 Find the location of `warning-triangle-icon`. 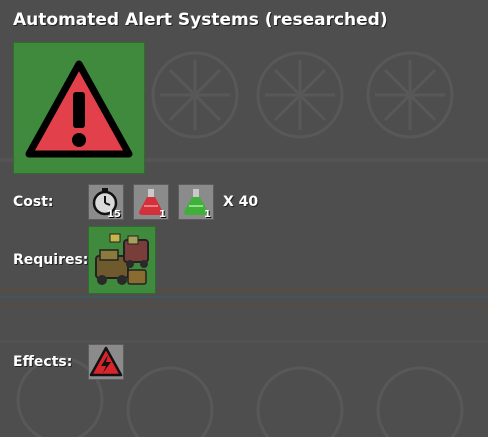

warning-triangle-icon is located at coordinates (79, 109).